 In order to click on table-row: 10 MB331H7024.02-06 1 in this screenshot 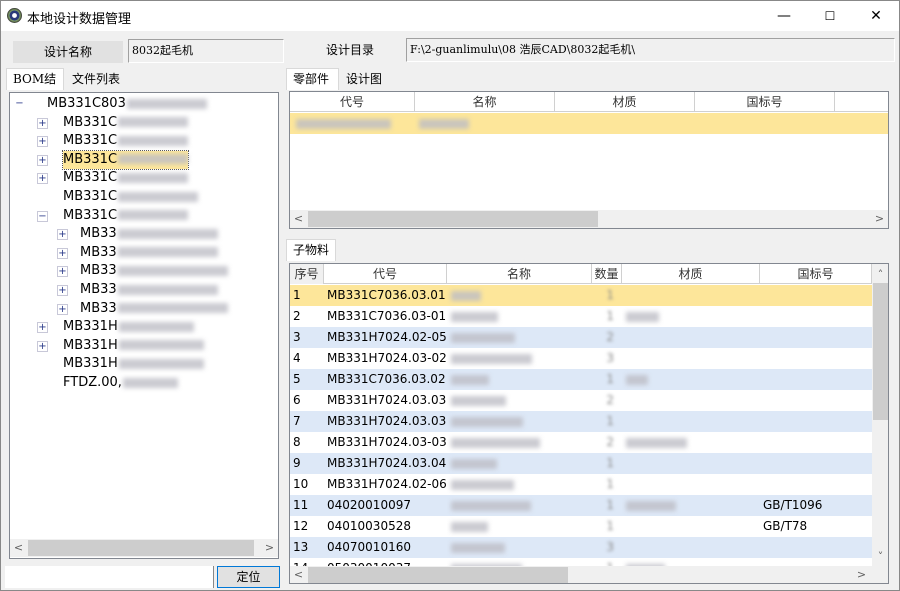, I will do `click(581, 484)`.